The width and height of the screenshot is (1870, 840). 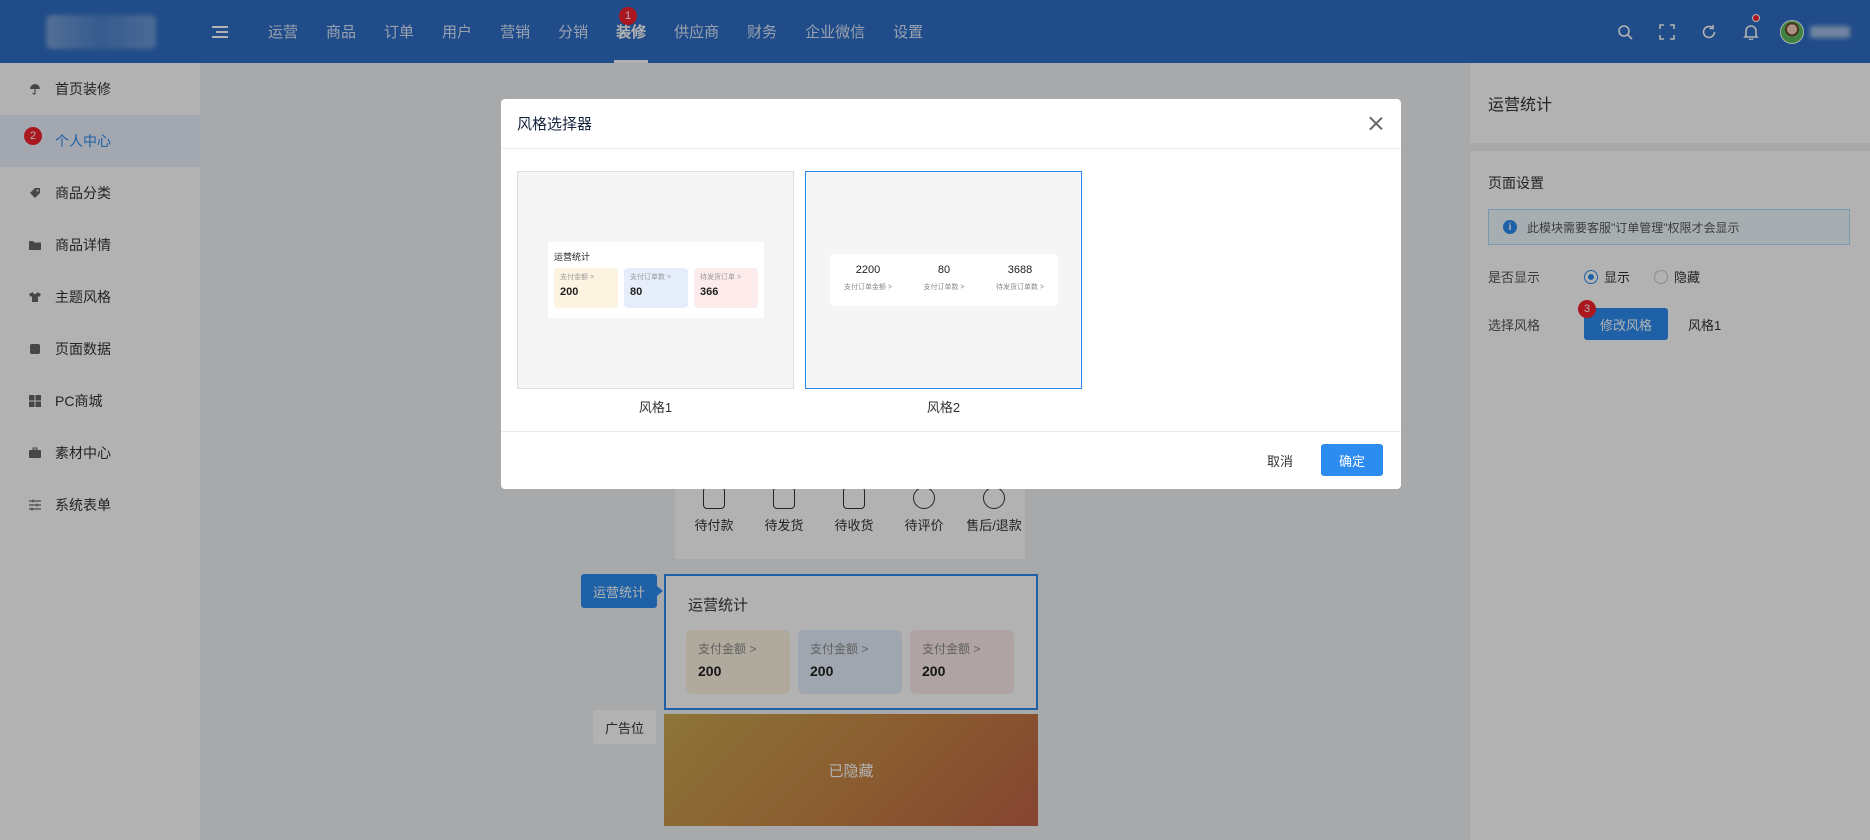 I want to click on style-preview-1: 运营统计 支付金额 >200 支付订单数 >80 待发货订单 >366, so click(x=656, y=280).